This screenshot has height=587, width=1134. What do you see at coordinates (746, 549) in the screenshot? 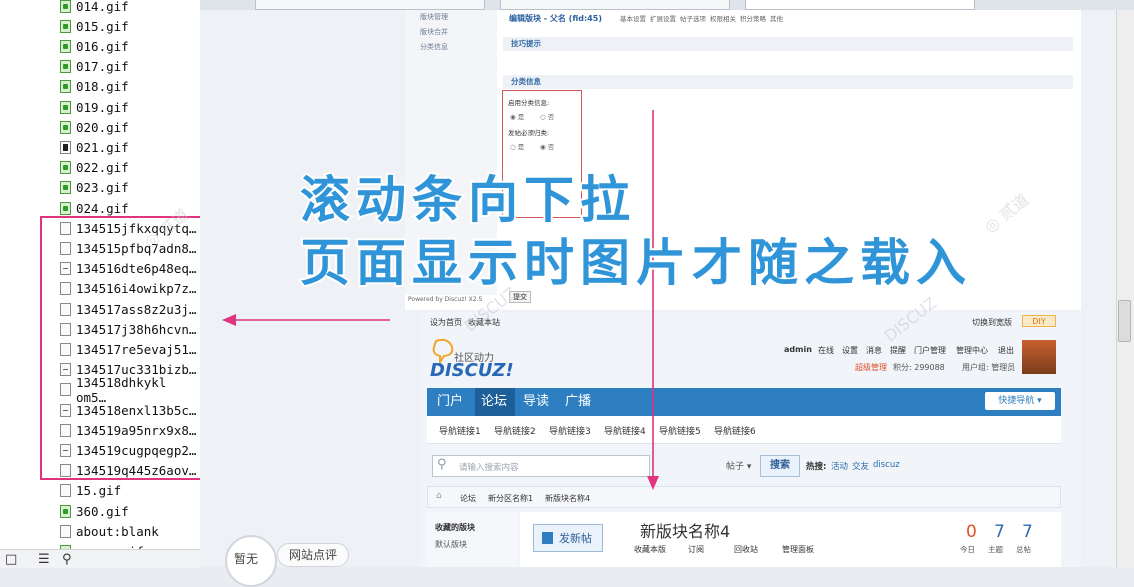
I see `board-action: 回收站` at bounding box center [746, 549].